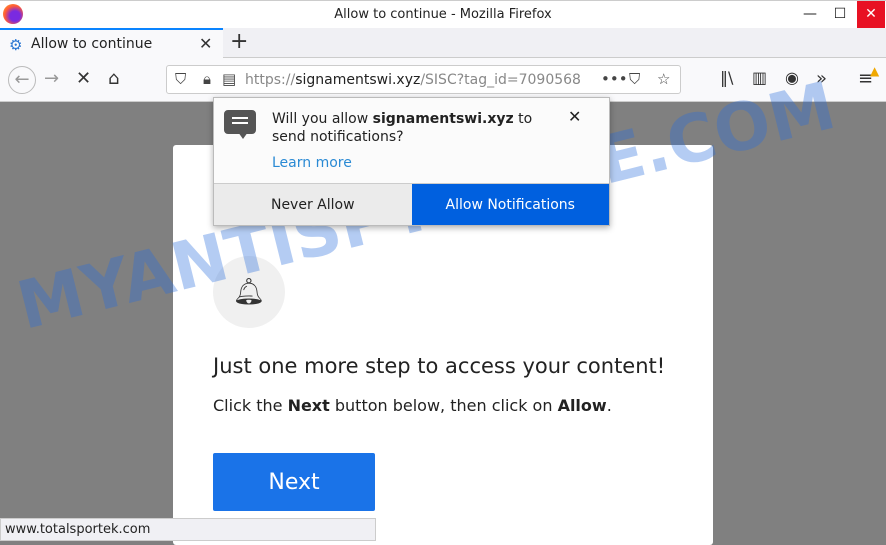 The height and width of the screenshot is (545, 886). Describe the element at coordinates (443, 43) in the screenshot. I see `tab-bar: ⚙ Allow to continue ✕ +` at that location.